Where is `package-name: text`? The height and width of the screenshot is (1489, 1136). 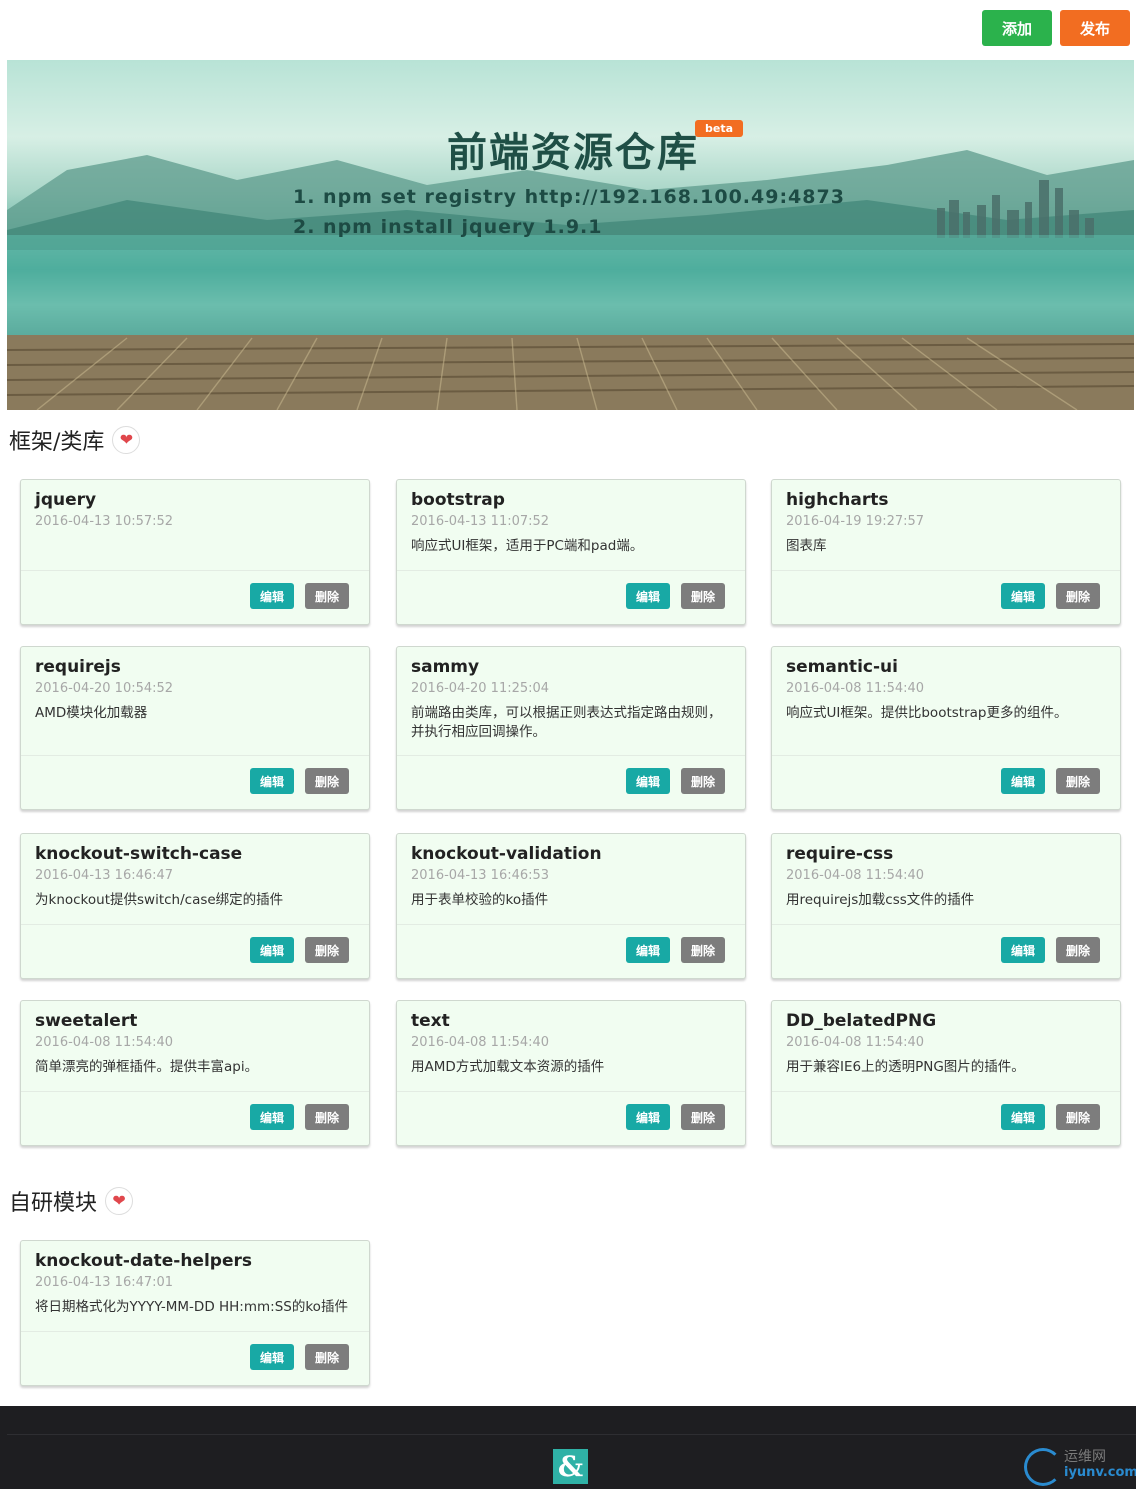
package-name: text is located at coordinates (430, 1021).